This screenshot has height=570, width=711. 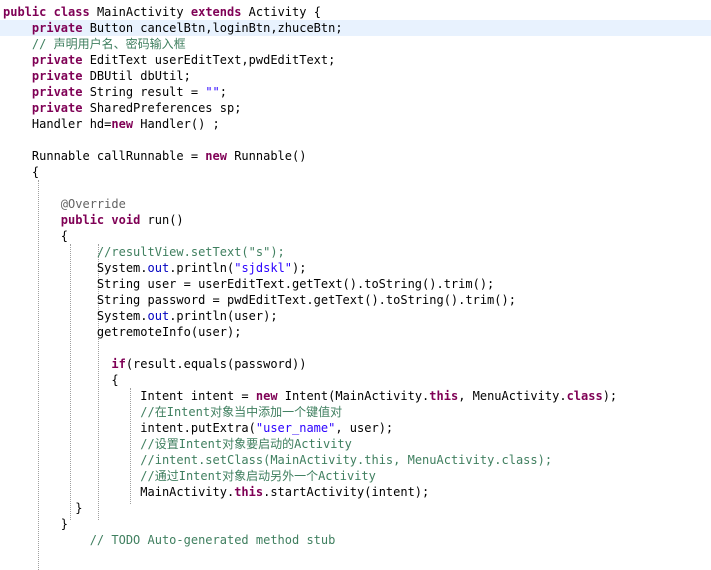 I want to click on code-token: Button cancelBtn,loginBtn,zhuceBtn;, so click(x=212, y=28).